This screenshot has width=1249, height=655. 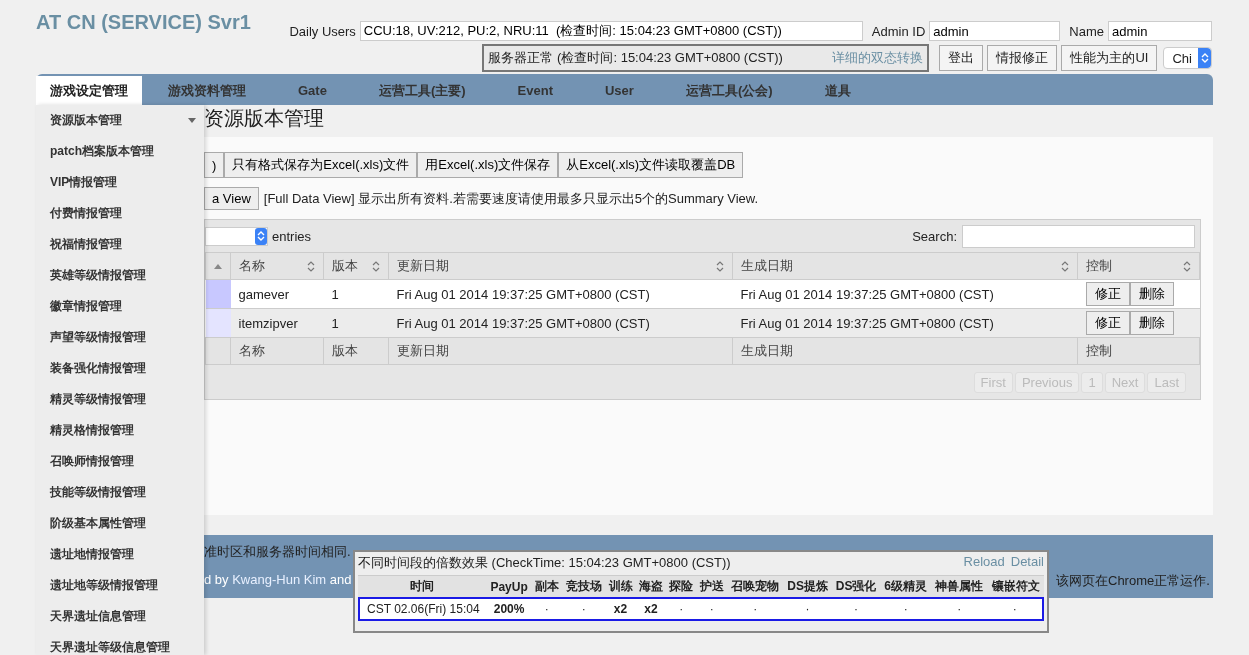 I want to click on column-header: 控制, so click(x=1138, y=266).